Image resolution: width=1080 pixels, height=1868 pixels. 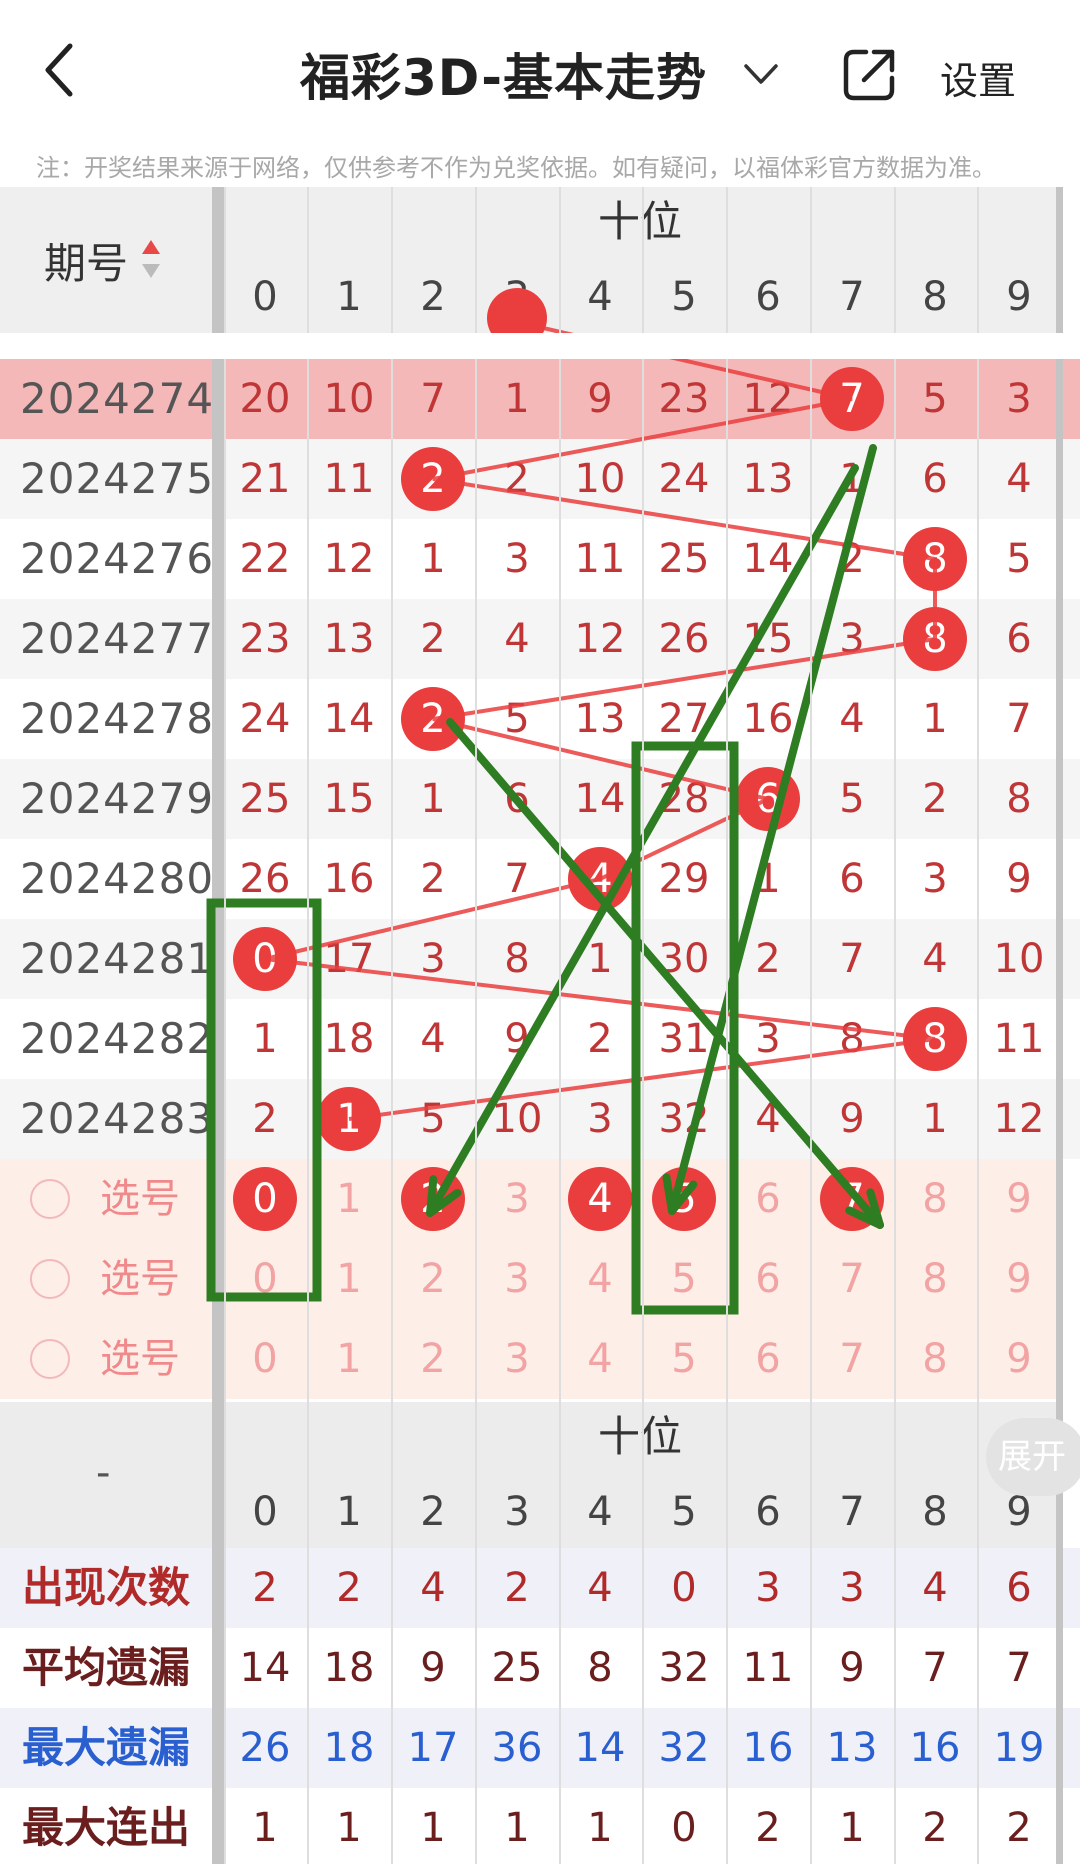 What do you see at coordinates (935, 1512) in the screenshot?
I see `digit-header-8: 8` at bounding box center [935, 1512].